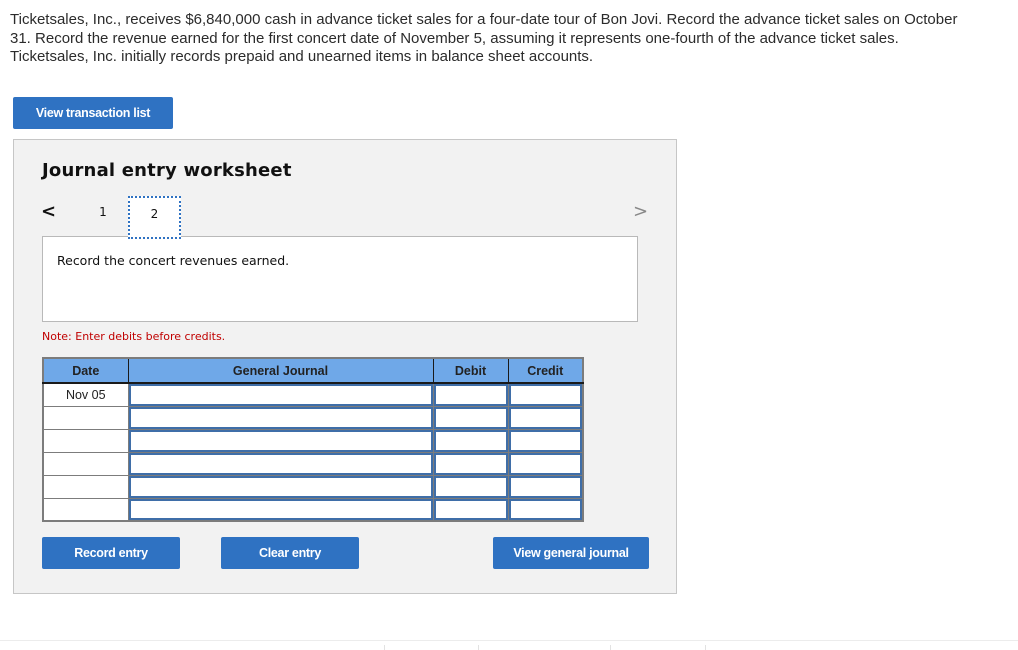  What do you see at coordinates (134, 336) in the screenshot?
I see `note-text: Note: Enter debits before credits.` at bounding box center [134, 336].